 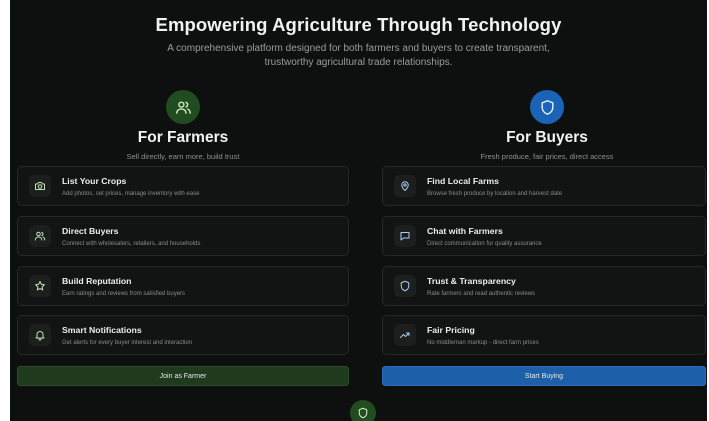 What do you see at coordinates (544, 376) in the screenshot?
I see `start-buying-button: Start Buying` at bounding box center [544, 376].